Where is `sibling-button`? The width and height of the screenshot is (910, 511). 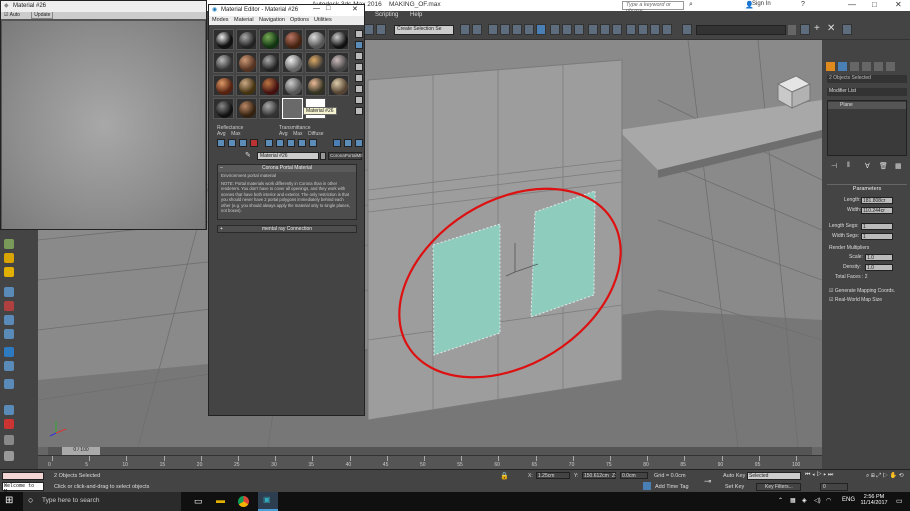
sibling-button is located at coordinates (359, 143).